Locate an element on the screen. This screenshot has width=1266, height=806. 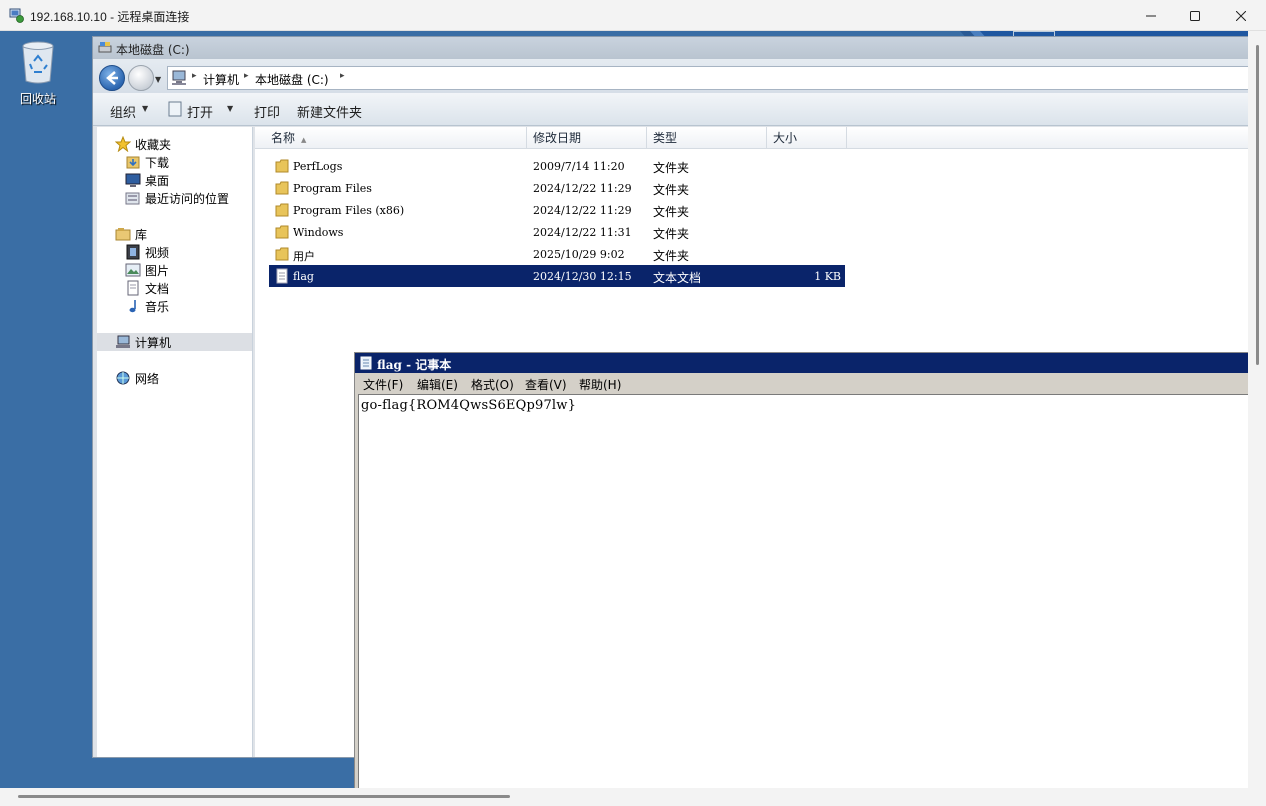
file-row-selected: flag 2024/12/30 12:15 文本文档 1 KB is located at coordinates (557, 276).